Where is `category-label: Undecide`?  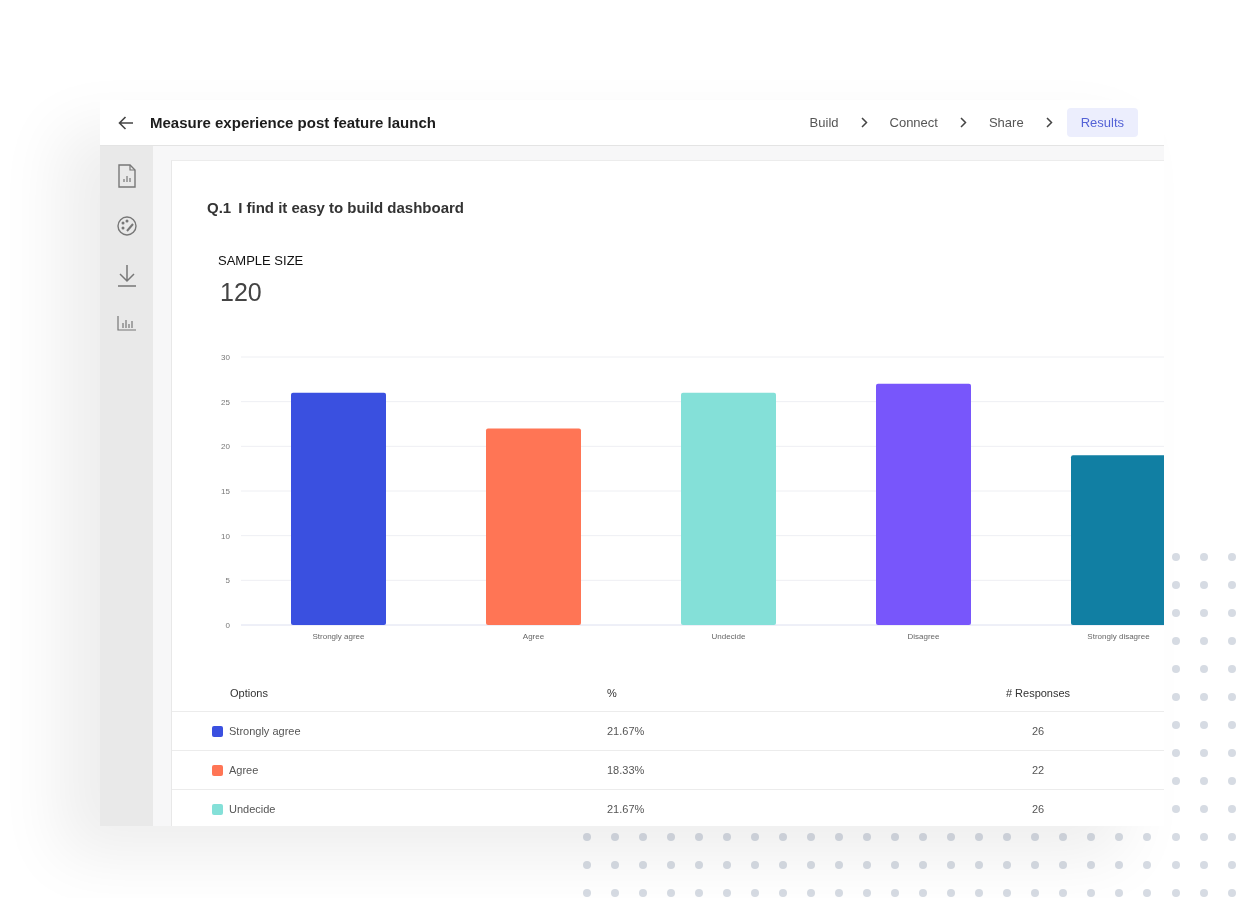 category-label: Undecide is located at coordinates (728, 636).